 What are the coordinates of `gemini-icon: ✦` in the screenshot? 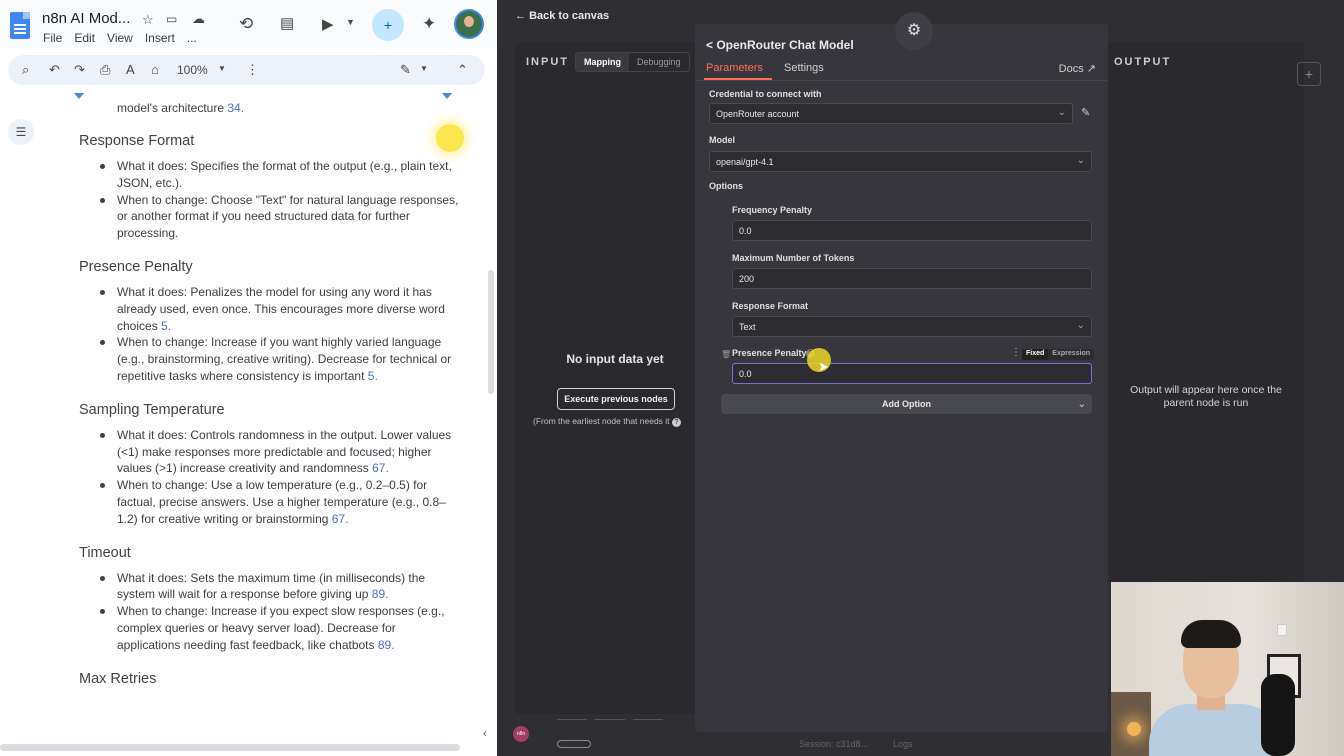 It's located at (429, 24).